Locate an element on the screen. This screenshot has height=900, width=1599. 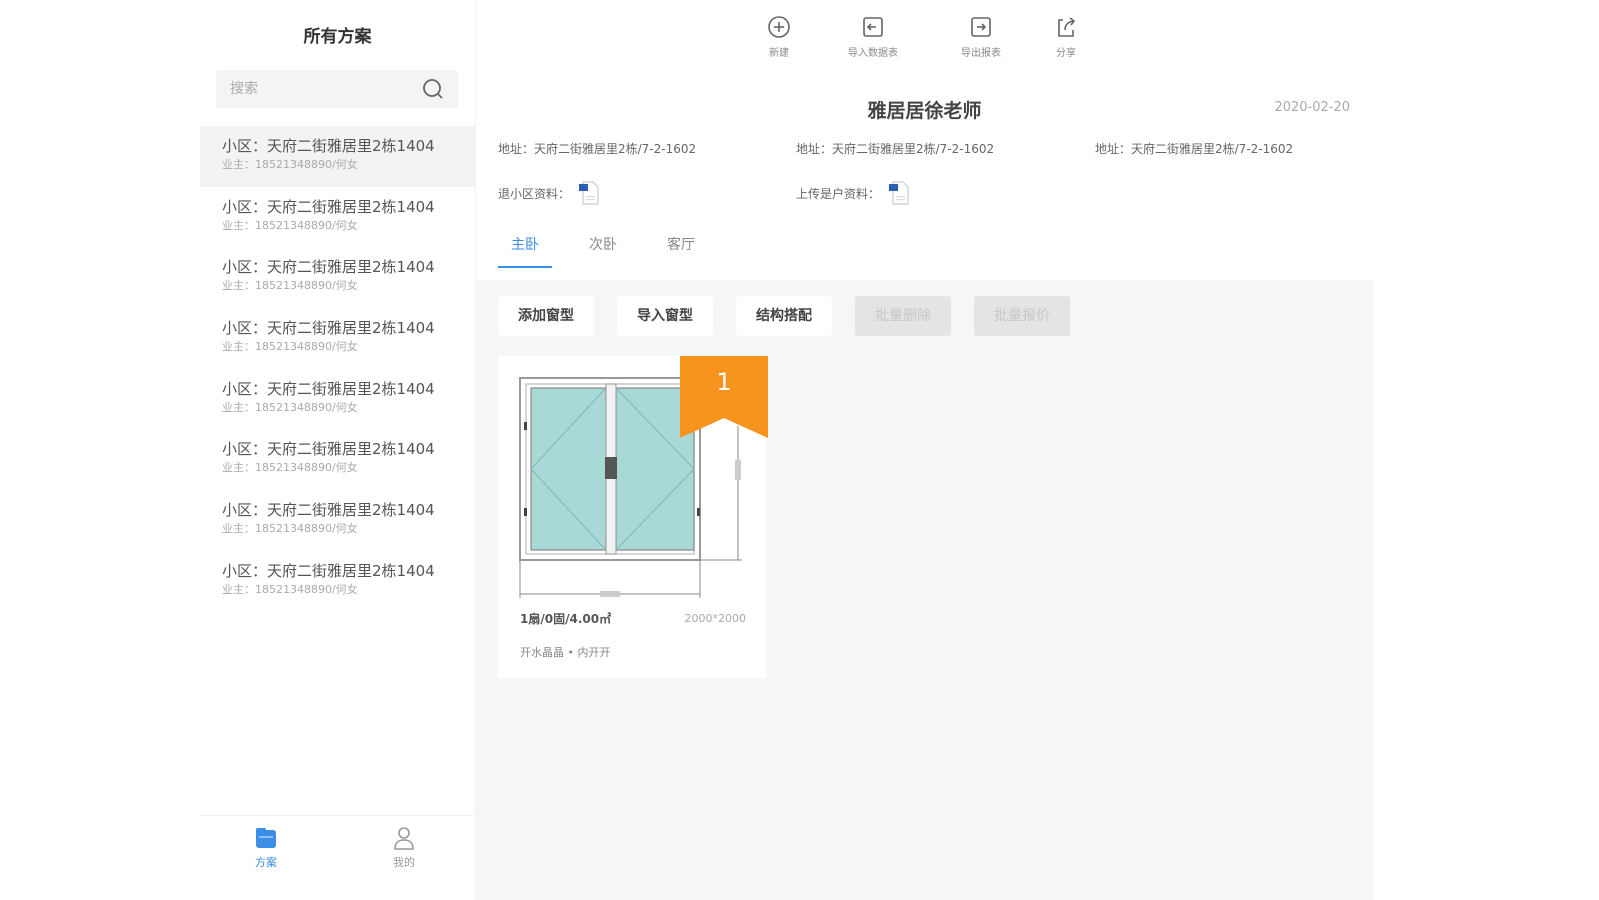
toolbar: 新建 导入数据表 导出报表 分享 is located at coordinates (924, 39).